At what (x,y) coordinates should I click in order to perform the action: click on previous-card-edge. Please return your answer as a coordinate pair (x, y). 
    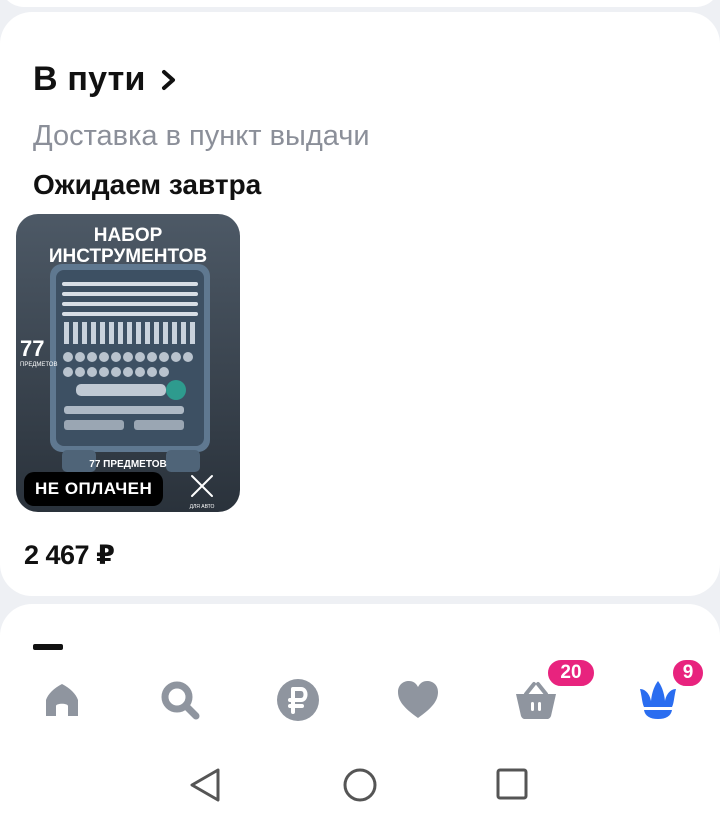
    Looking at the image, I should click on (360, 3).